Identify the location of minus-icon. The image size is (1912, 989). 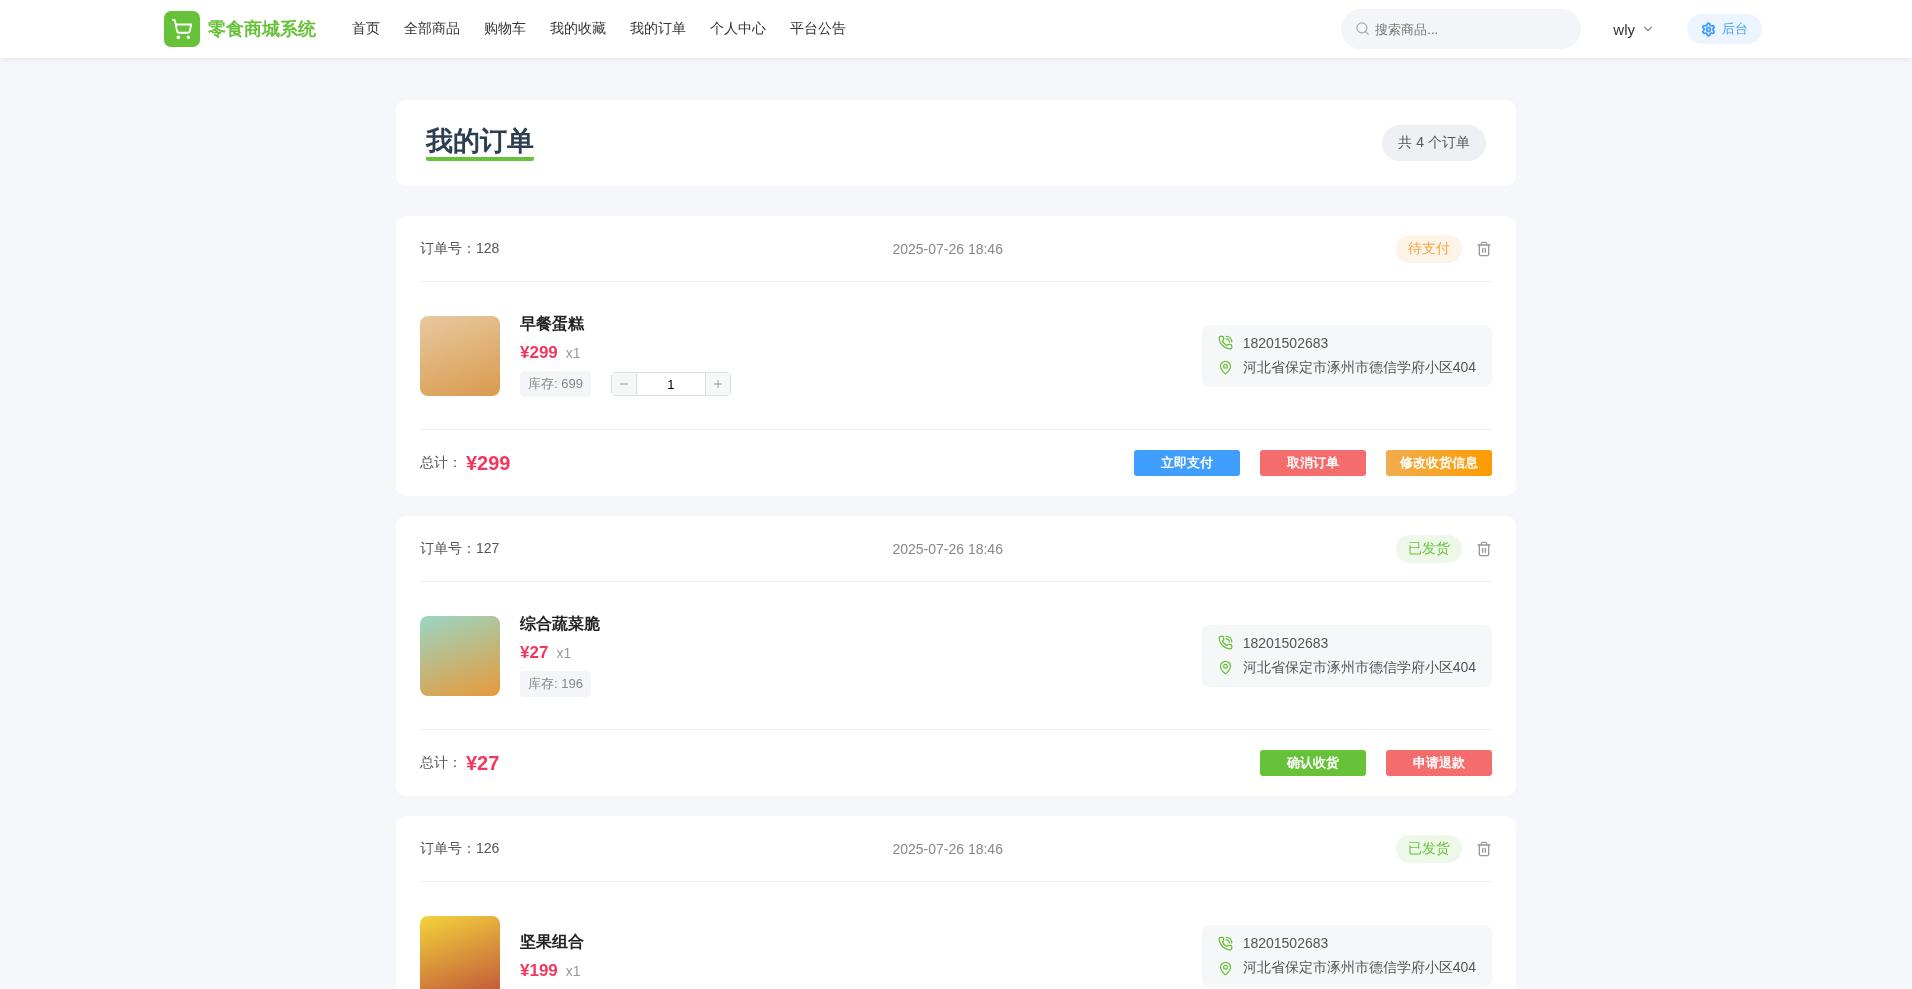
(623, 384).